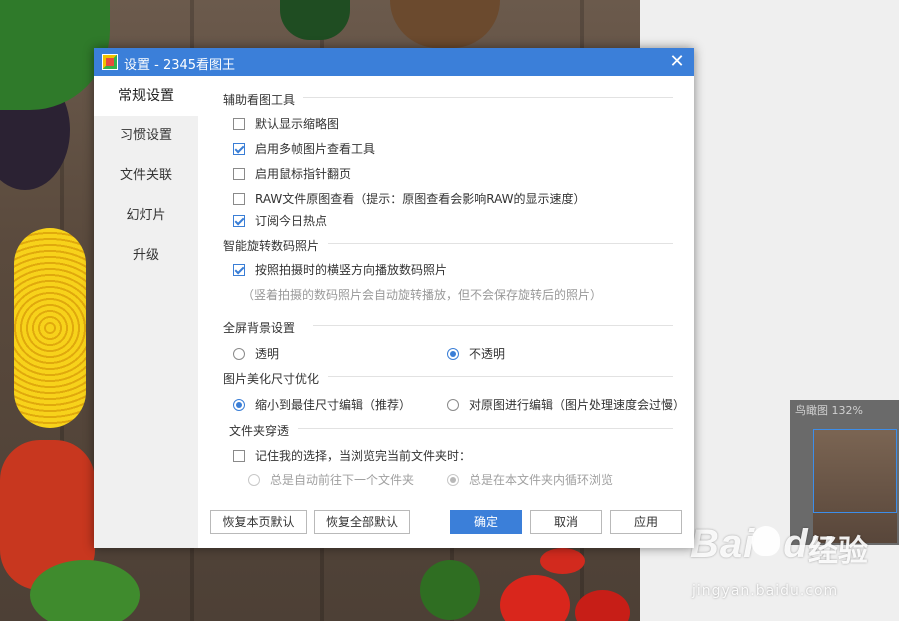 The height and width of the screenshot is (621, 899). I want to click on section-title-rotate: 智能旋转数码照片, so click(271, 246).